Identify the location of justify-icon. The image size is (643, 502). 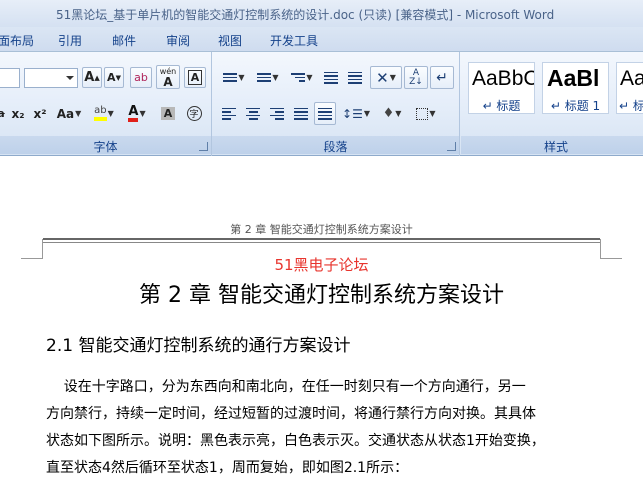
(301, 113).